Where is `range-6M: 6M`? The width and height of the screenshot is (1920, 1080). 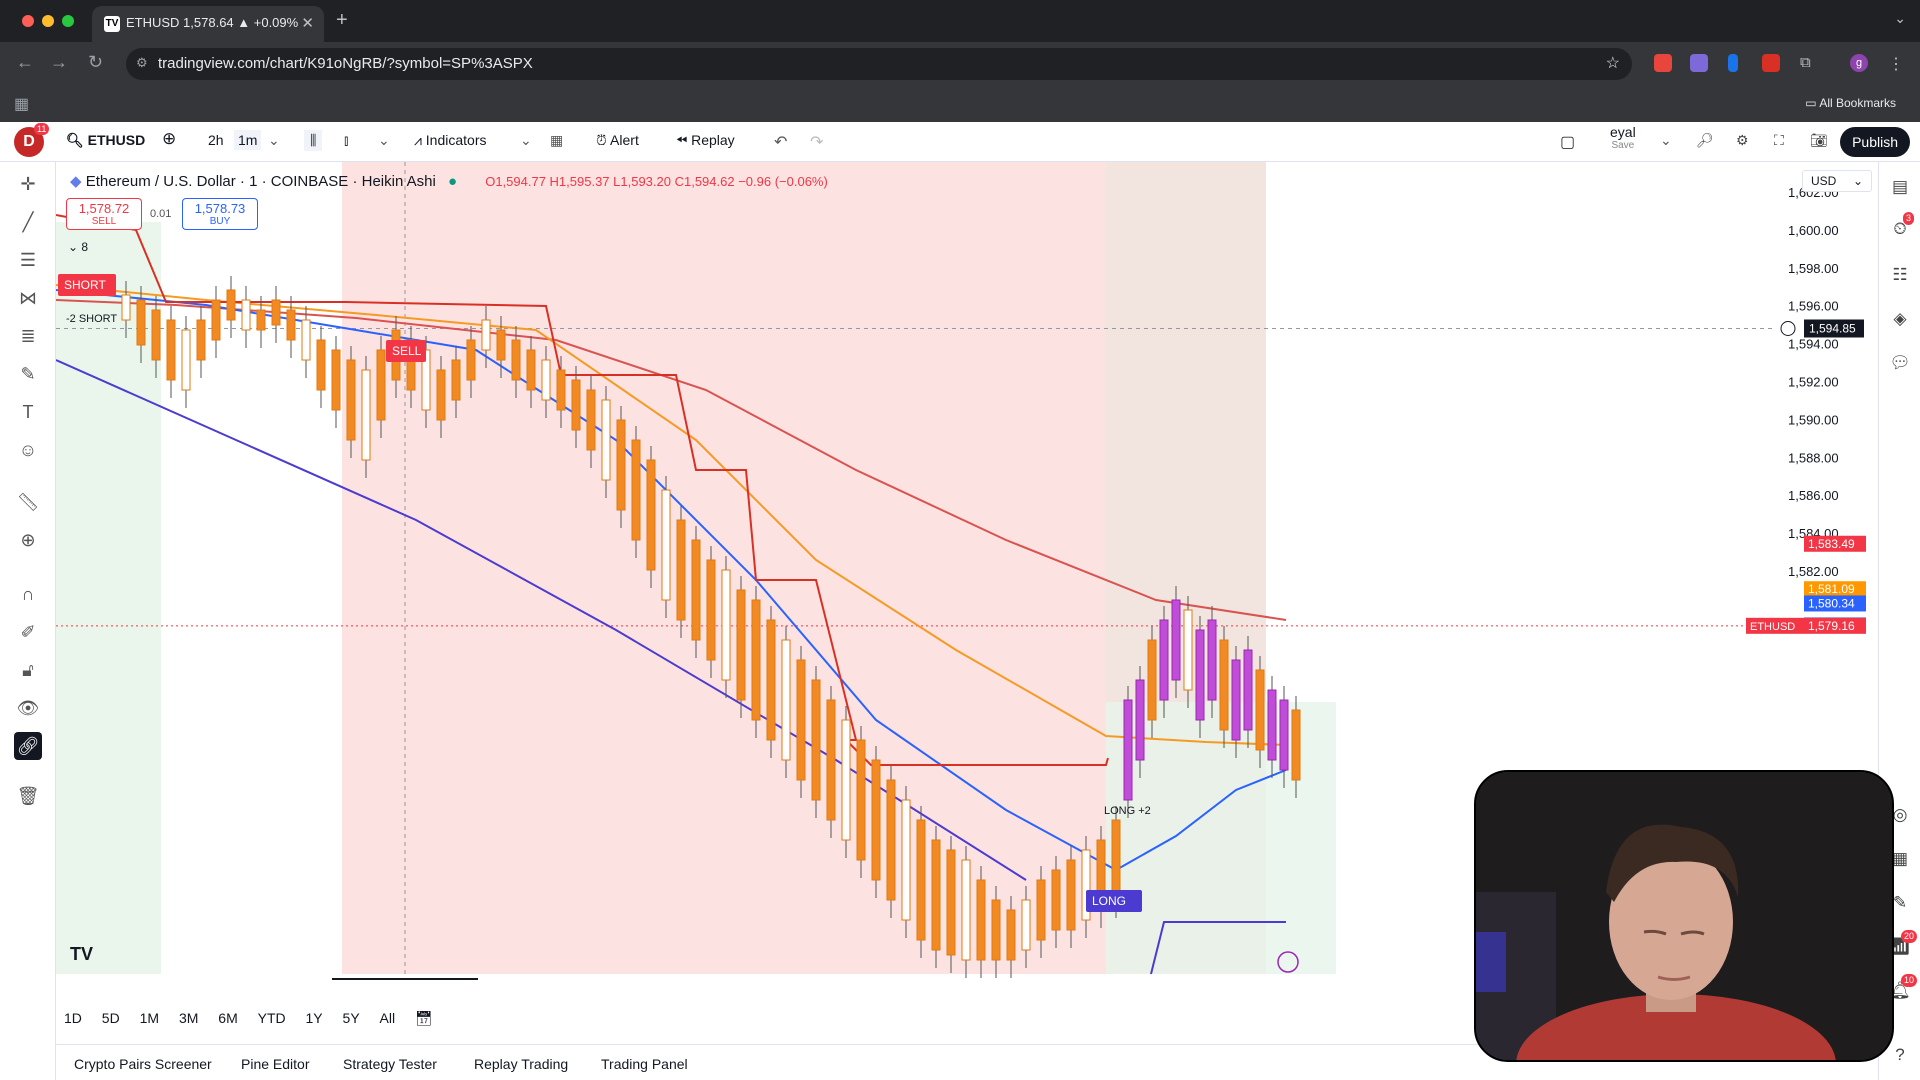 range-6M: 6M is located at coordinates (227, 1018).